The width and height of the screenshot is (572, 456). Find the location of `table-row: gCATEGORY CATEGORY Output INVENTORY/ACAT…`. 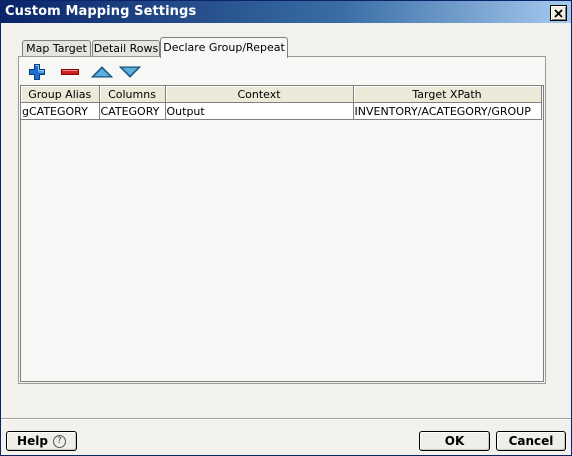

table-row: gCATEGORY CATEGORY Output INVENTORY/ACAT… is located at coordinates (281, 111).